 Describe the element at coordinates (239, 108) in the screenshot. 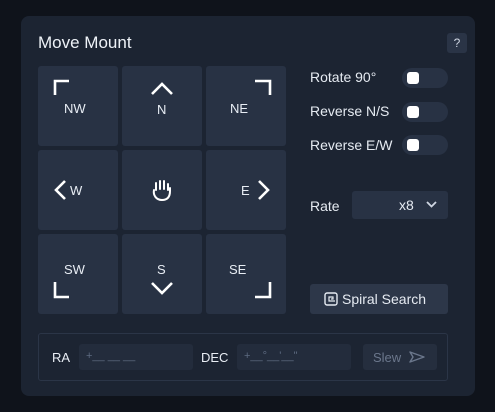

I see `ne-label: NE` at that location.